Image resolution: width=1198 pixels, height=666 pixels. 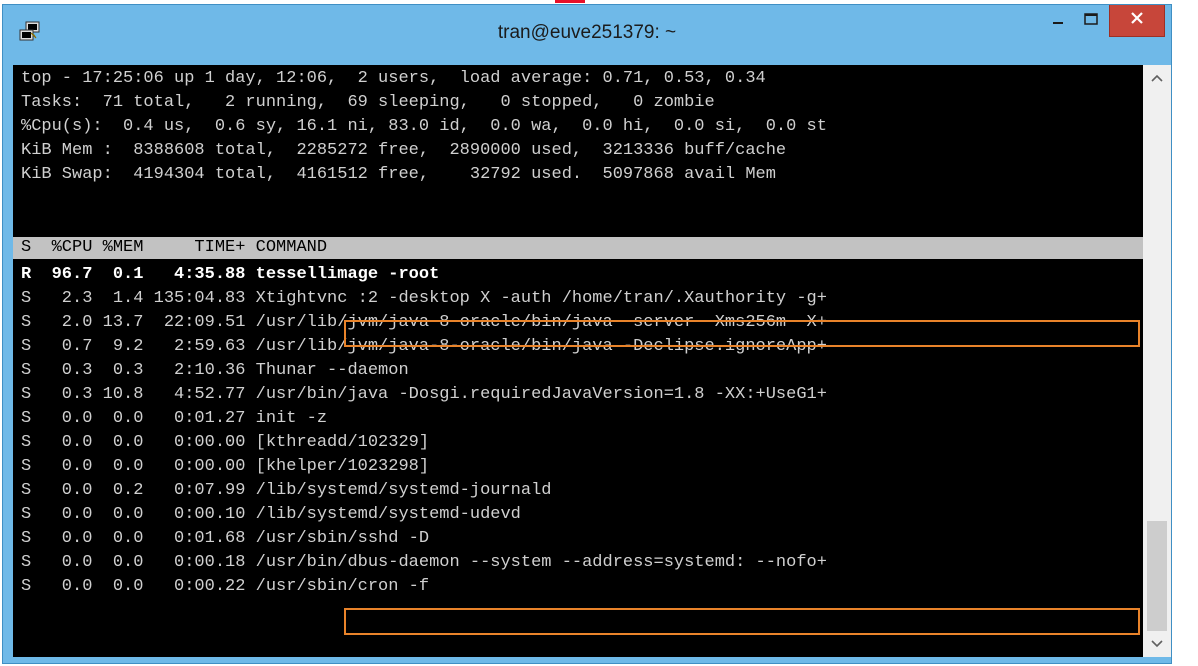 What do you see at coordinates (742, 621) in the screenshot?
I see `highlight-box-dbus-daemon` at bounding box center [742, 621].